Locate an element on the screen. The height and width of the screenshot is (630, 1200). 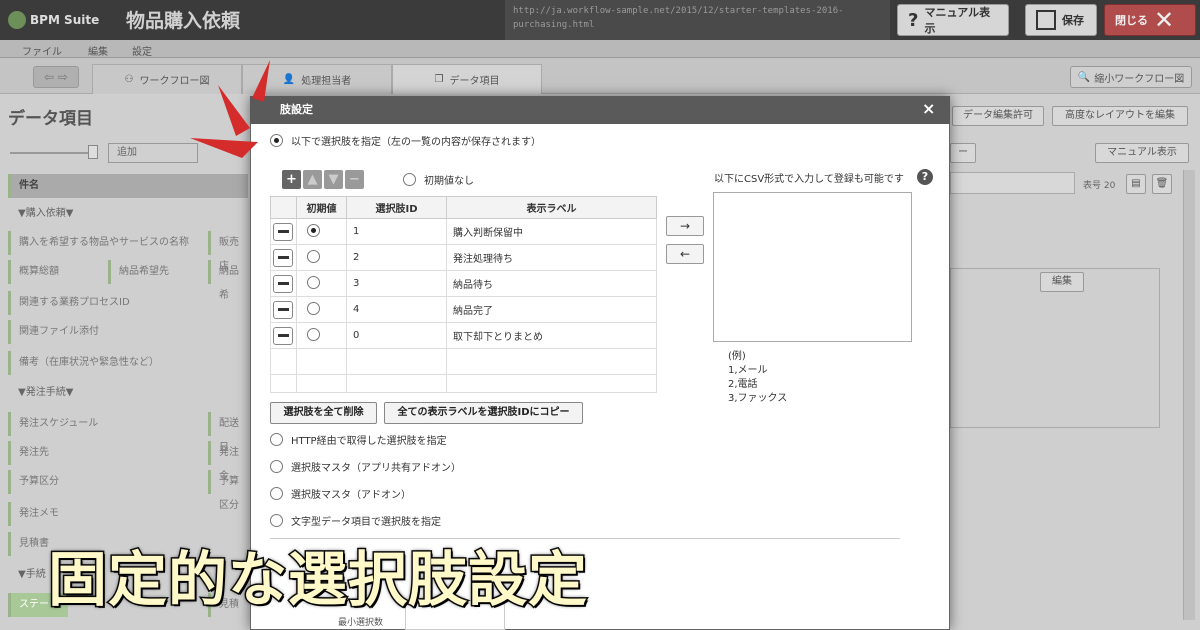
list-item: 関連ファイル添付 is located at coordinates (128, 332).